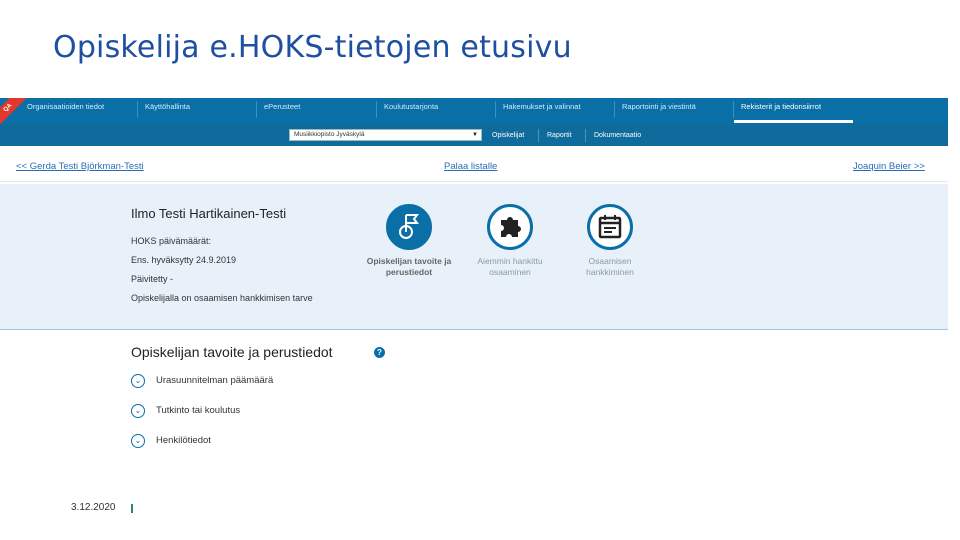 The height and width of the screenshot is (540, 960). I want to click on step-prior-competence: Aiemmin hankittu osaaminen, so click(510, 241).